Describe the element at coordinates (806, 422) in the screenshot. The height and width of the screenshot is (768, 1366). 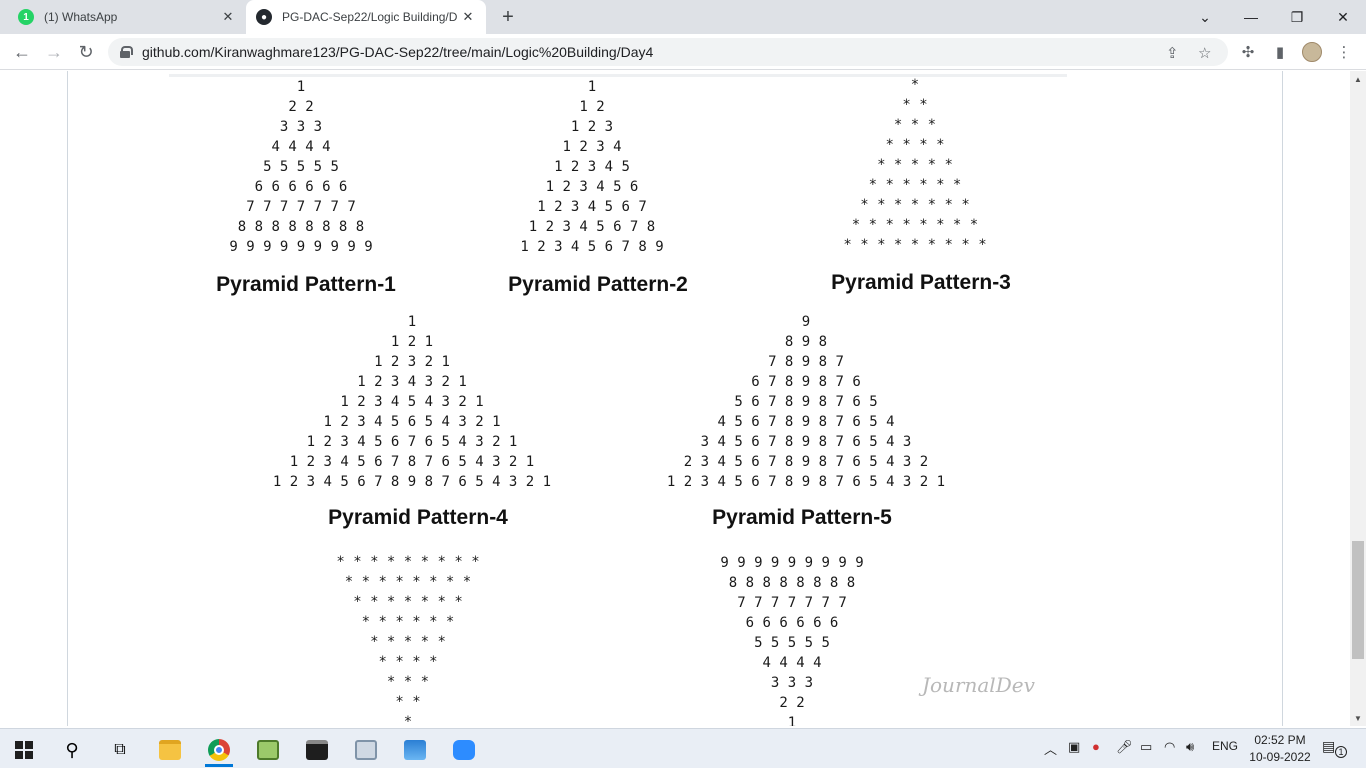
I see `pattern-line: 4 5 6 7 8 9 8 7 6 5 4` at that location.